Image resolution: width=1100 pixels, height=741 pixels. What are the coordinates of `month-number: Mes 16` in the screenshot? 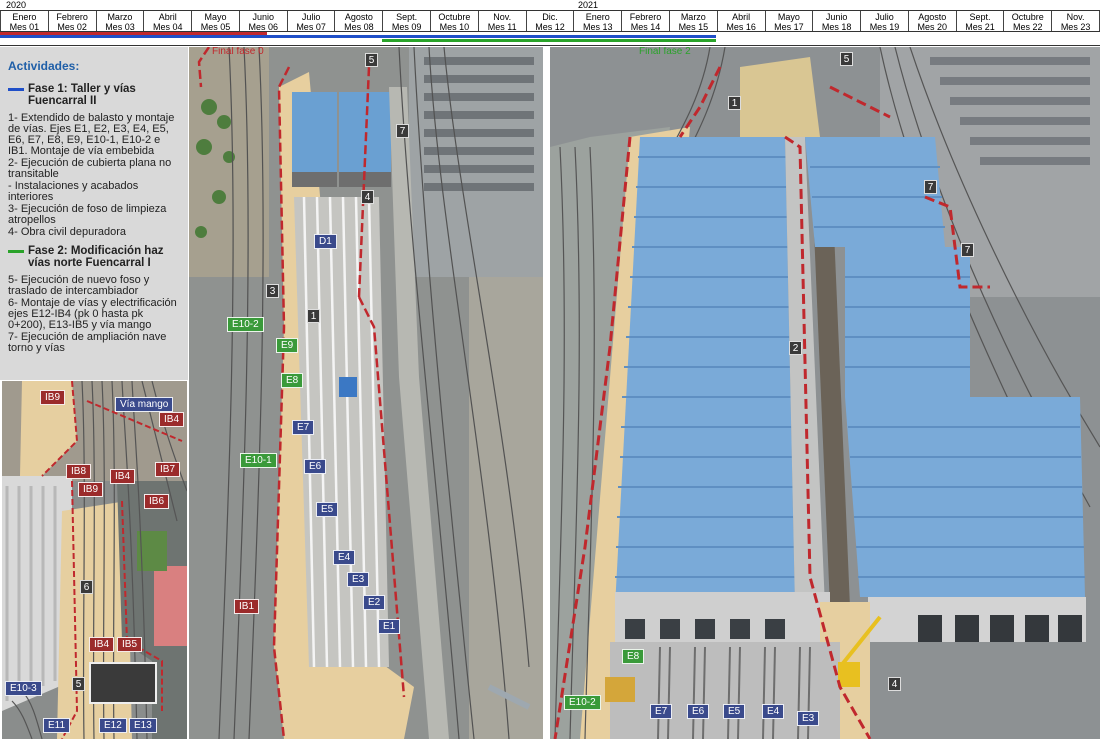 It's located at (741, 27).